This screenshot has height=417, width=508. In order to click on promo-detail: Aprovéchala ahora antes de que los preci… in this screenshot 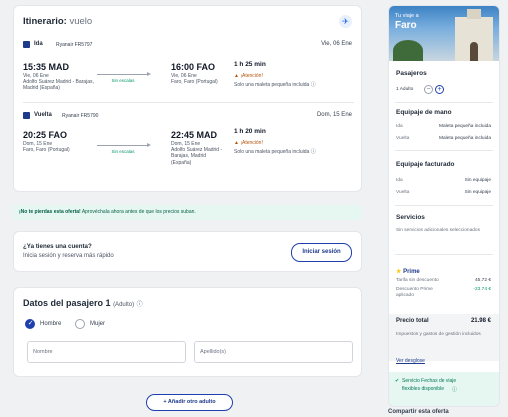, I will do `click(138, 212)`.